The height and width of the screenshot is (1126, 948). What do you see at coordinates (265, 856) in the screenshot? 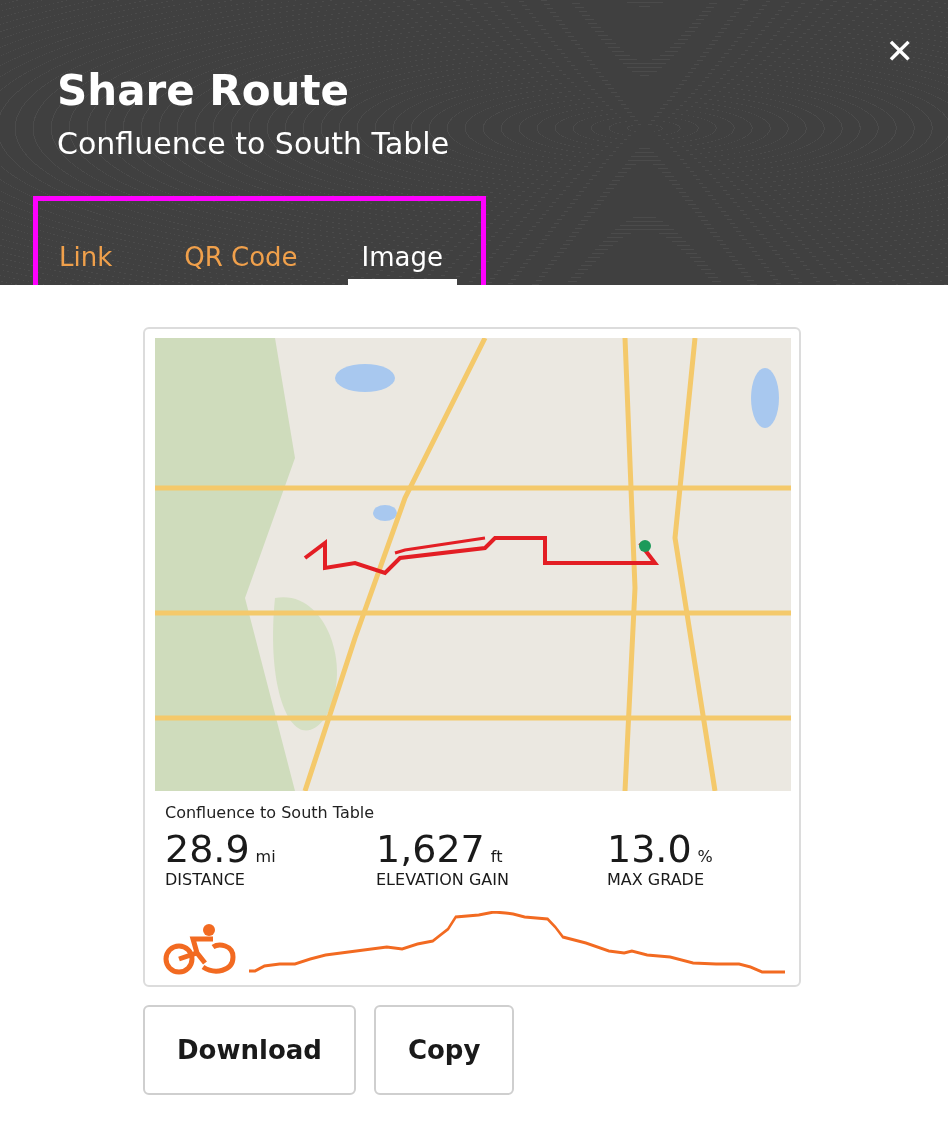
I see `stat-unit: mi` at bounding box center [265, 856].